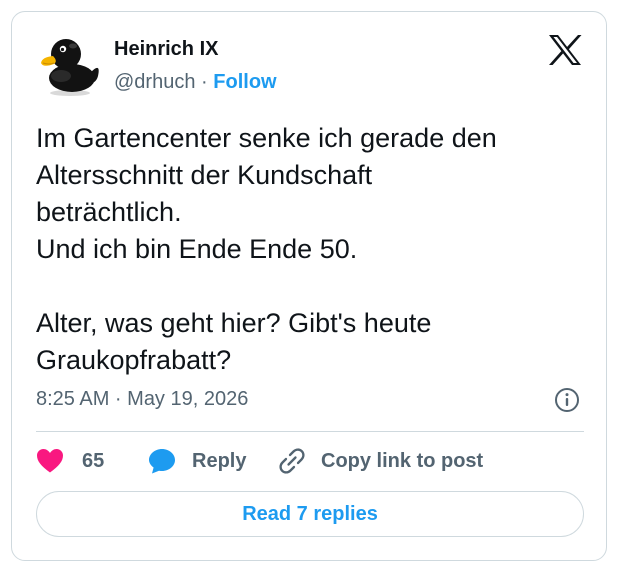  I want to click on tweet-timestamp: 8:25 AM · May 19, 2026, so click(142, 399).